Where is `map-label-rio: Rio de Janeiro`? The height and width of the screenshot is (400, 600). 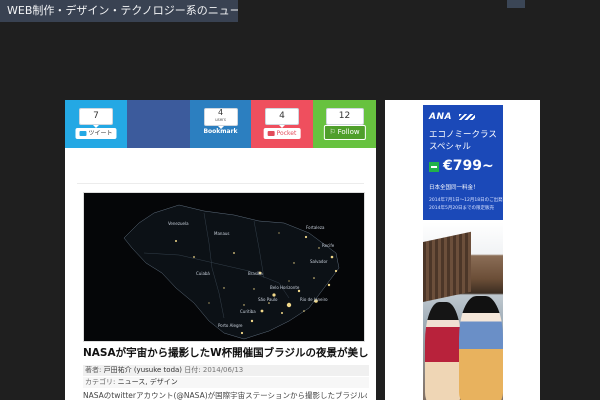
map-label-rio: Rio de Janeiro is located at coordinates (314, 299).